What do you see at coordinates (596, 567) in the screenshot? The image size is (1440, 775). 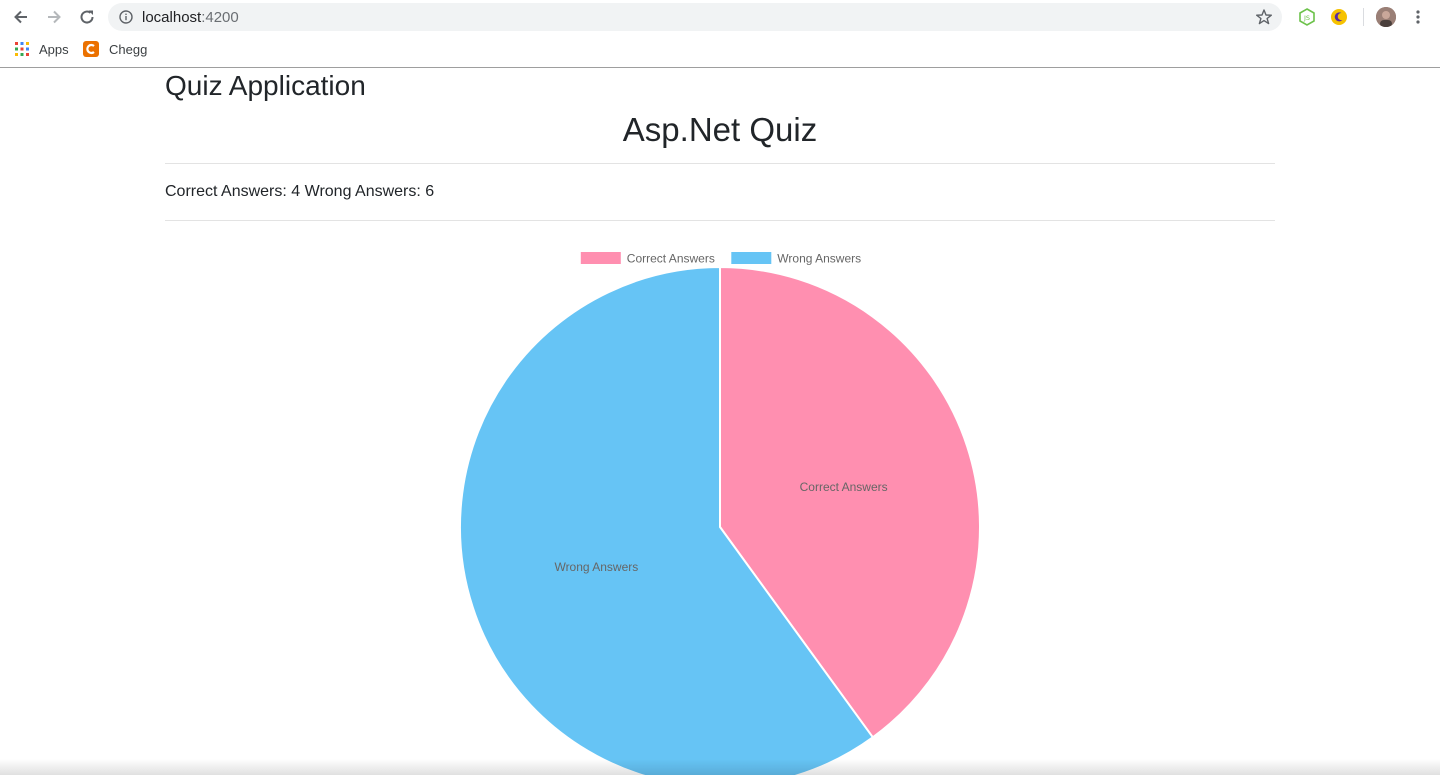 I see `slice-label: Wrong Answers` at bounding box center [596, 567].